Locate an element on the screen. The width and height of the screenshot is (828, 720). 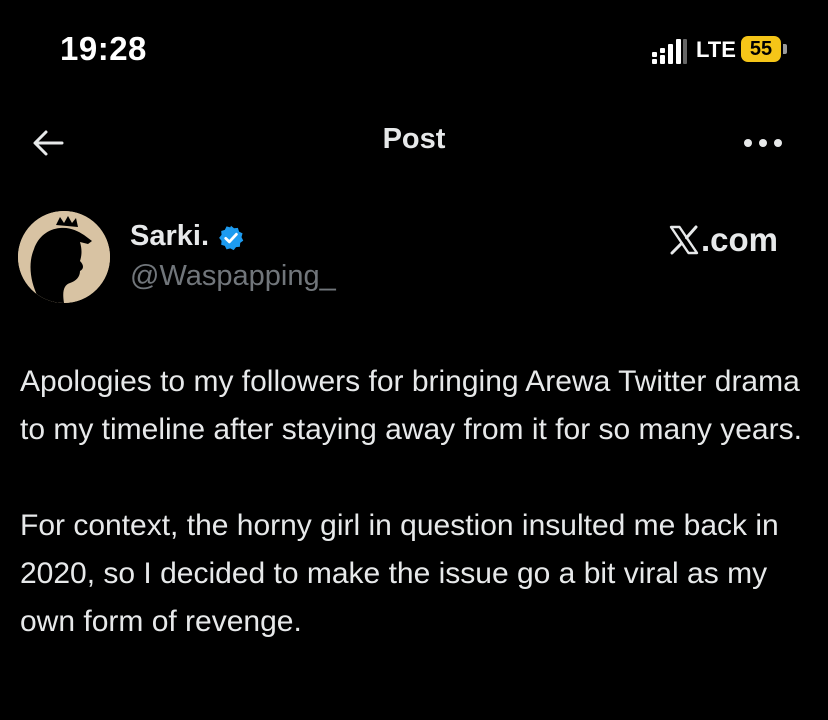
display-name: Sarki. is located at coordinates (169, 236).